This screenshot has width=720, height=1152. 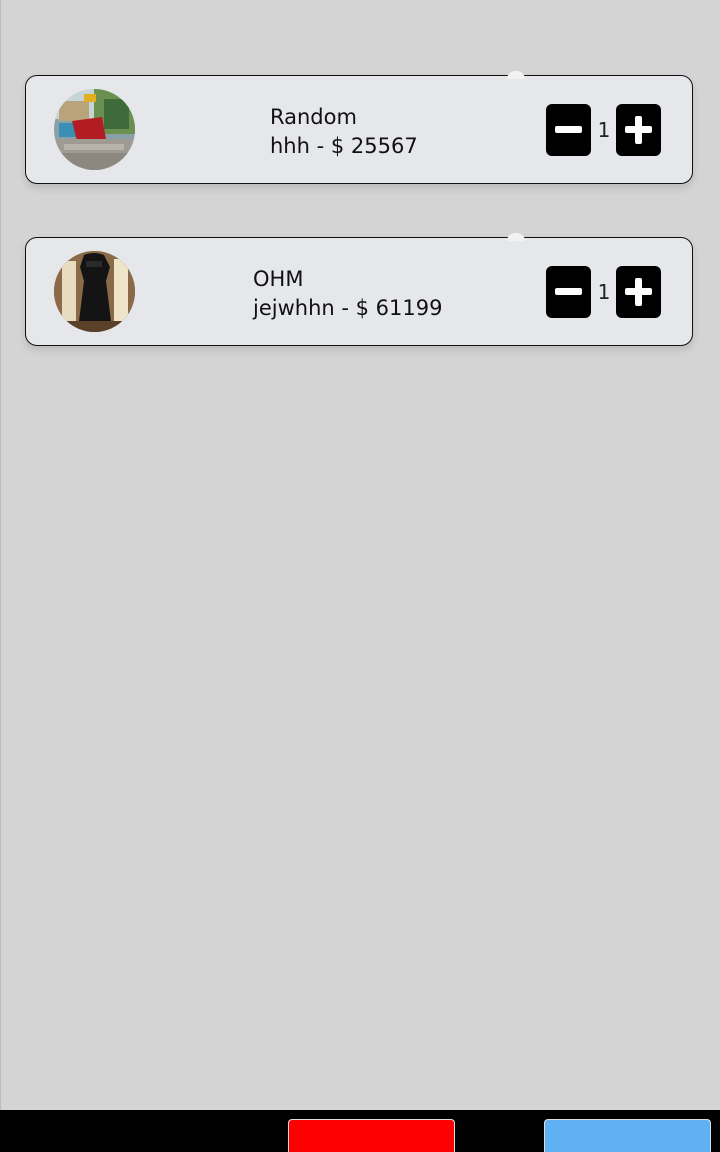 I want to click on item-detail-price: hhh - $ 25567, so click(x=344, y=146).